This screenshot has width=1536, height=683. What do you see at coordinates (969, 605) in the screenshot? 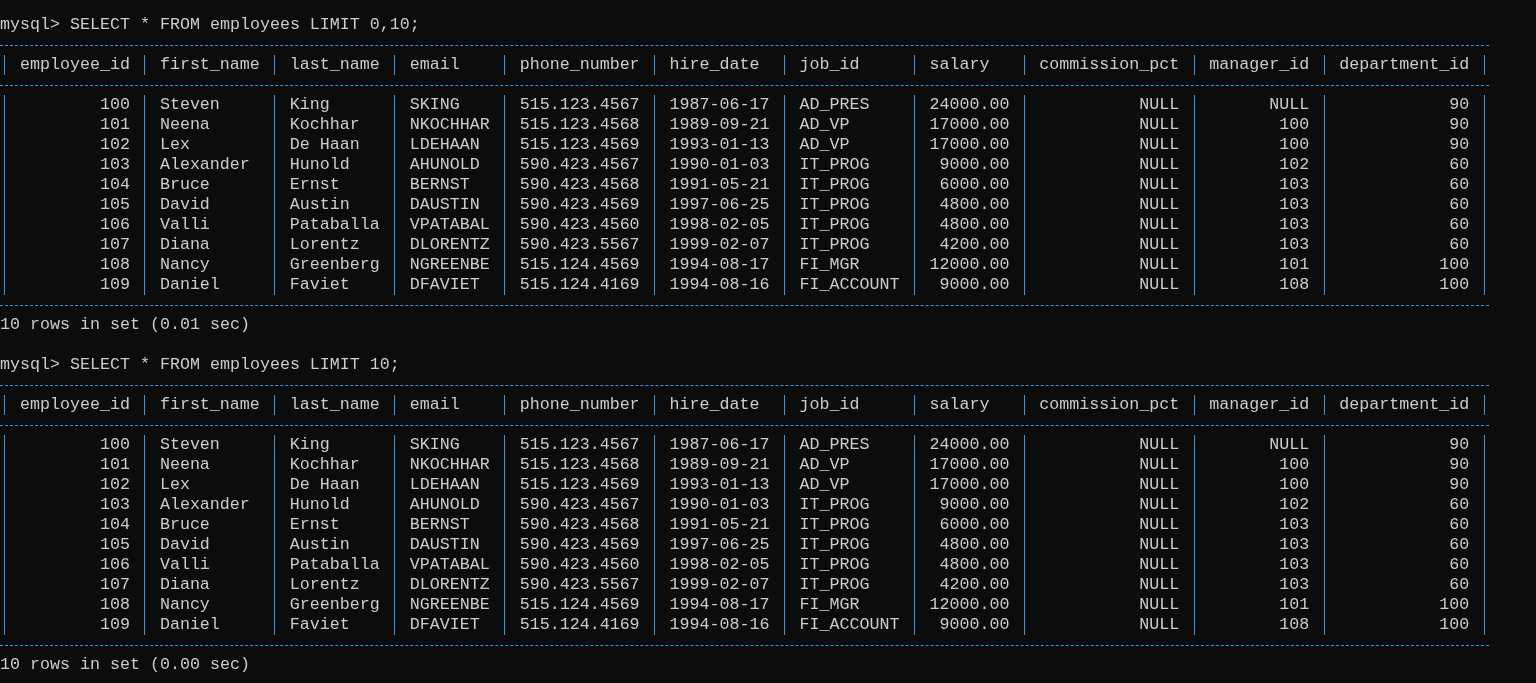
I see `table-cell: 12000.00` at bounding box center [969, 605].